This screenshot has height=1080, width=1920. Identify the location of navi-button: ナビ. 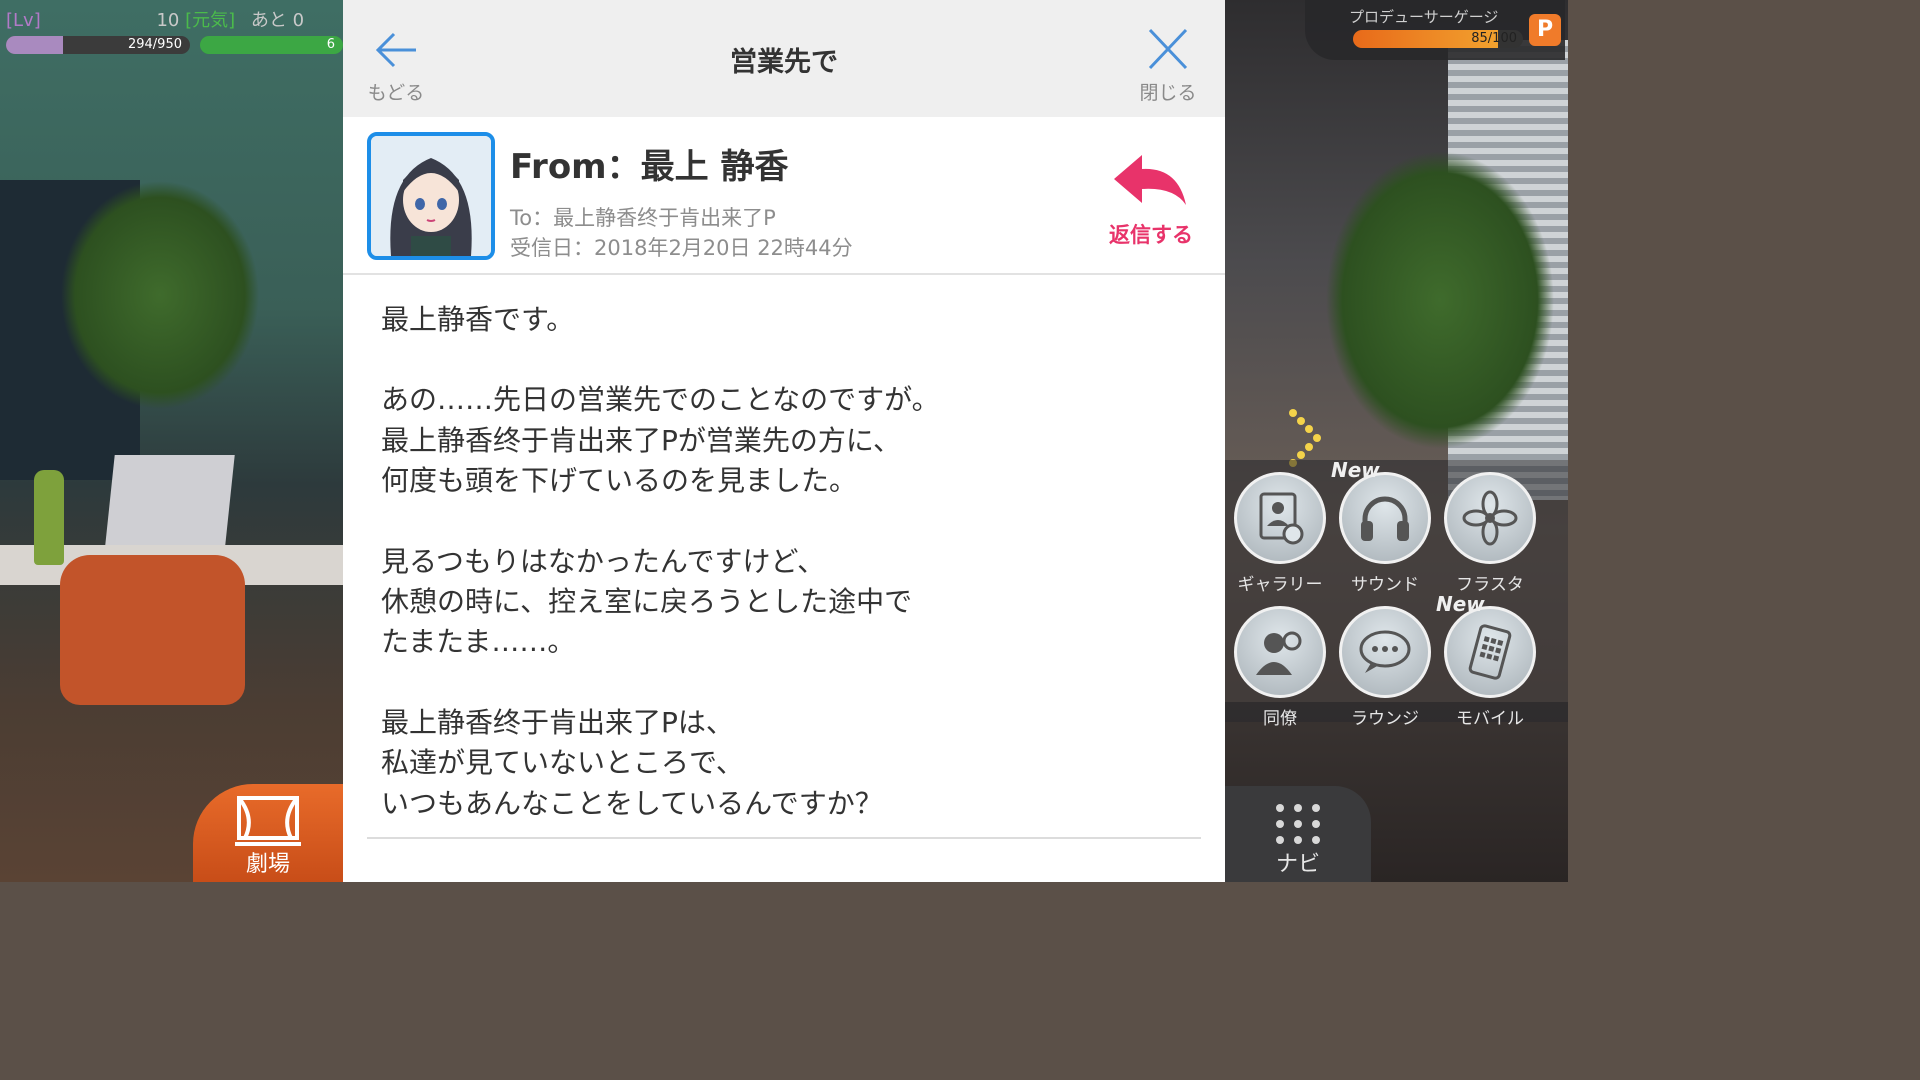
(1298, 834).